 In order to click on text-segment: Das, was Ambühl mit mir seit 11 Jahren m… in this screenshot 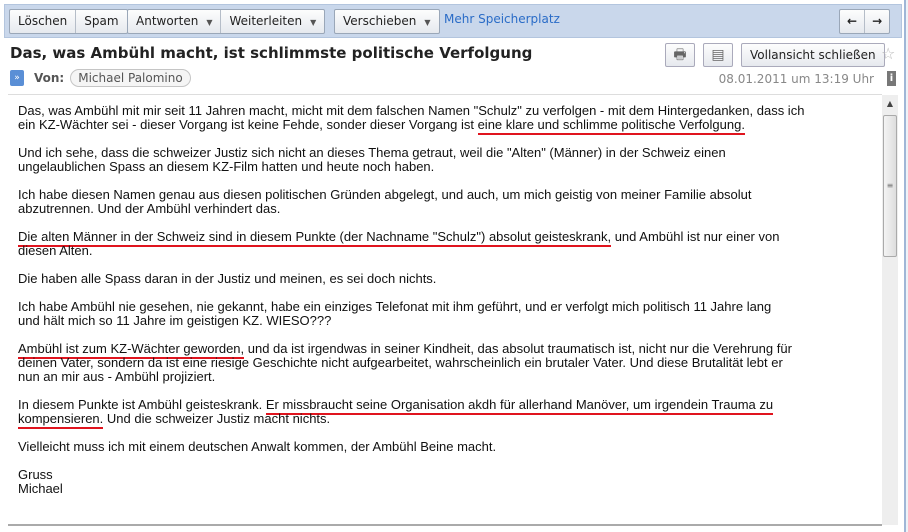, I will do `click(411, 110)`.